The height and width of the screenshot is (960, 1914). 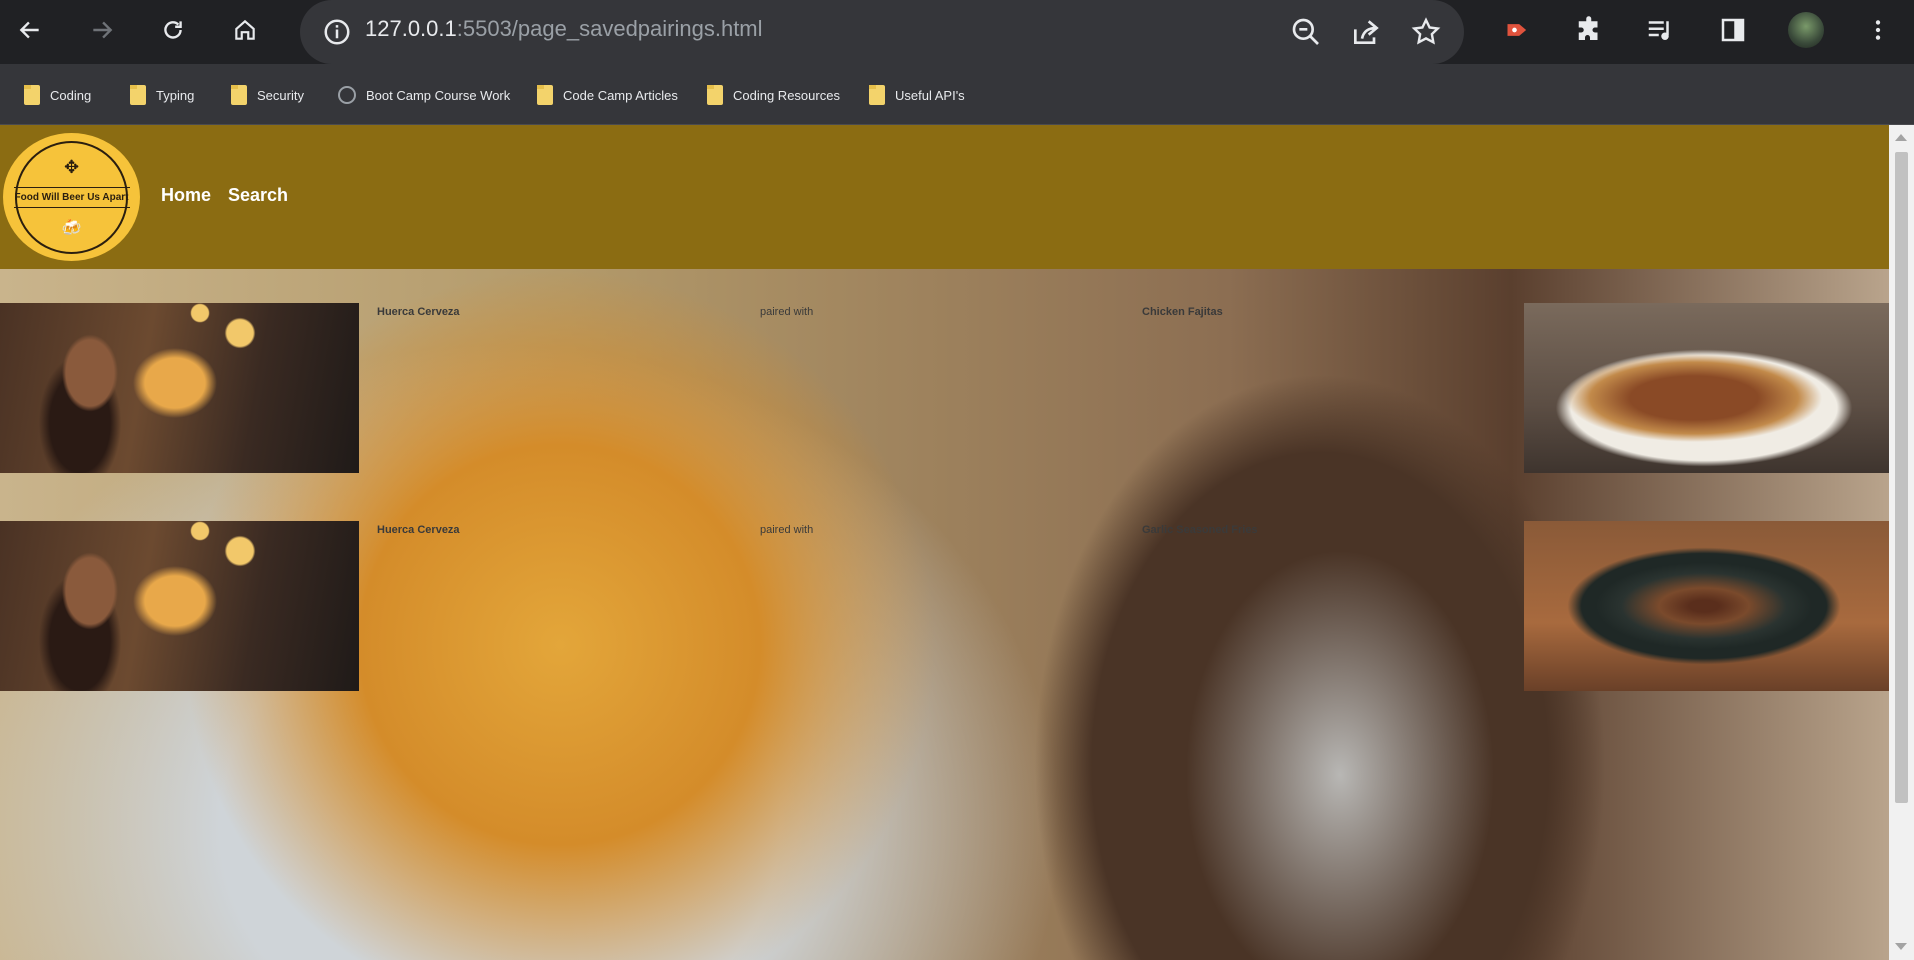 I want to click on browser-toolbar: 127.0.0.1:5503/page_savedpairings.html, so click(x=957, y=32).